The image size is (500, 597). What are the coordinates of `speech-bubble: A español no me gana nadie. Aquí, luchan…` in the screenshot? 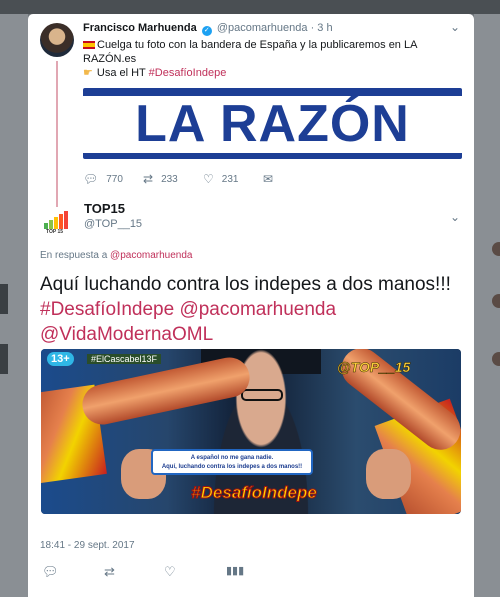 It's located at (232, 462).